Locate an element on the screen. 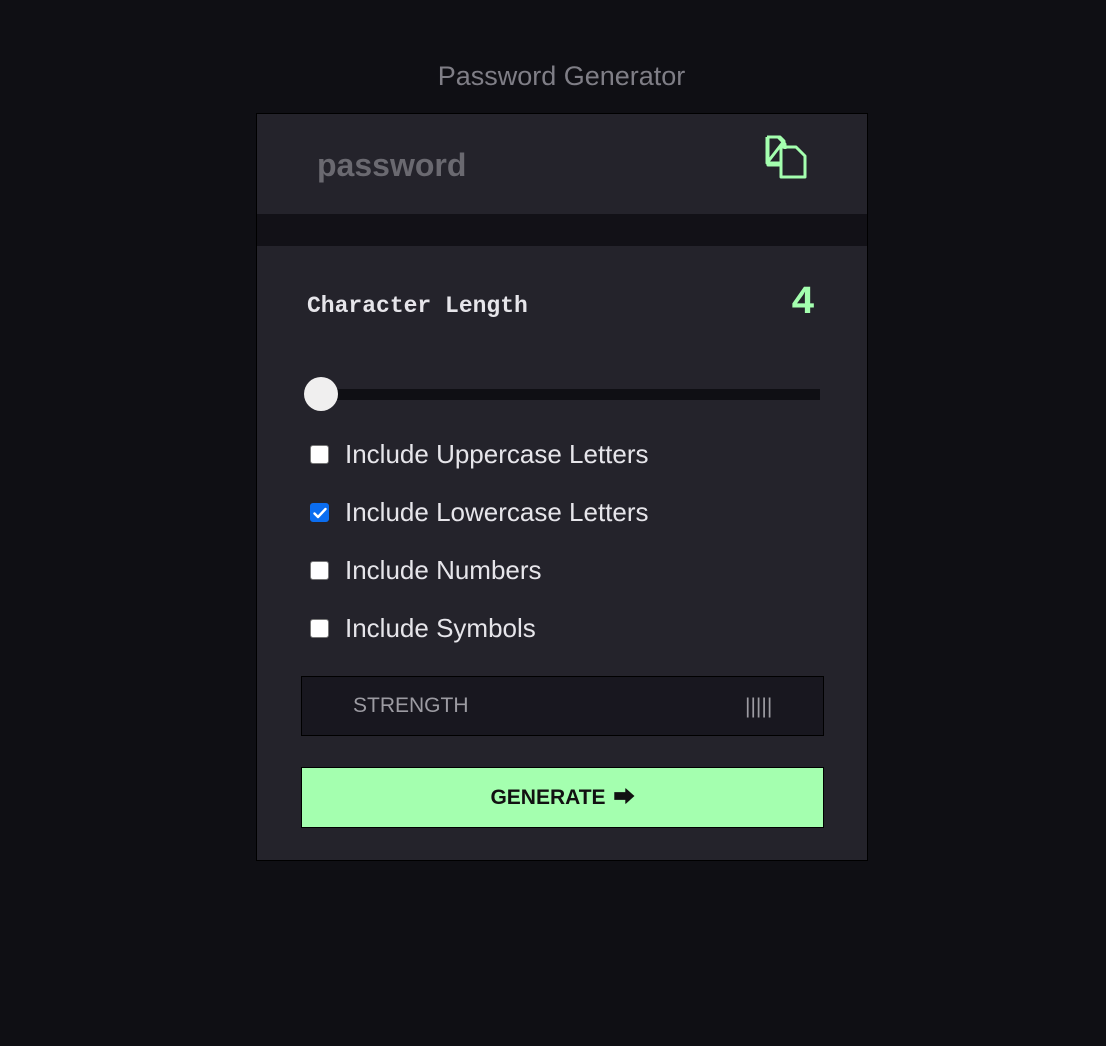 The width and height of the screenshot is (1106, 1046). option-lowercase: Include Lowercase Letters is located at coordinates (479, 512).